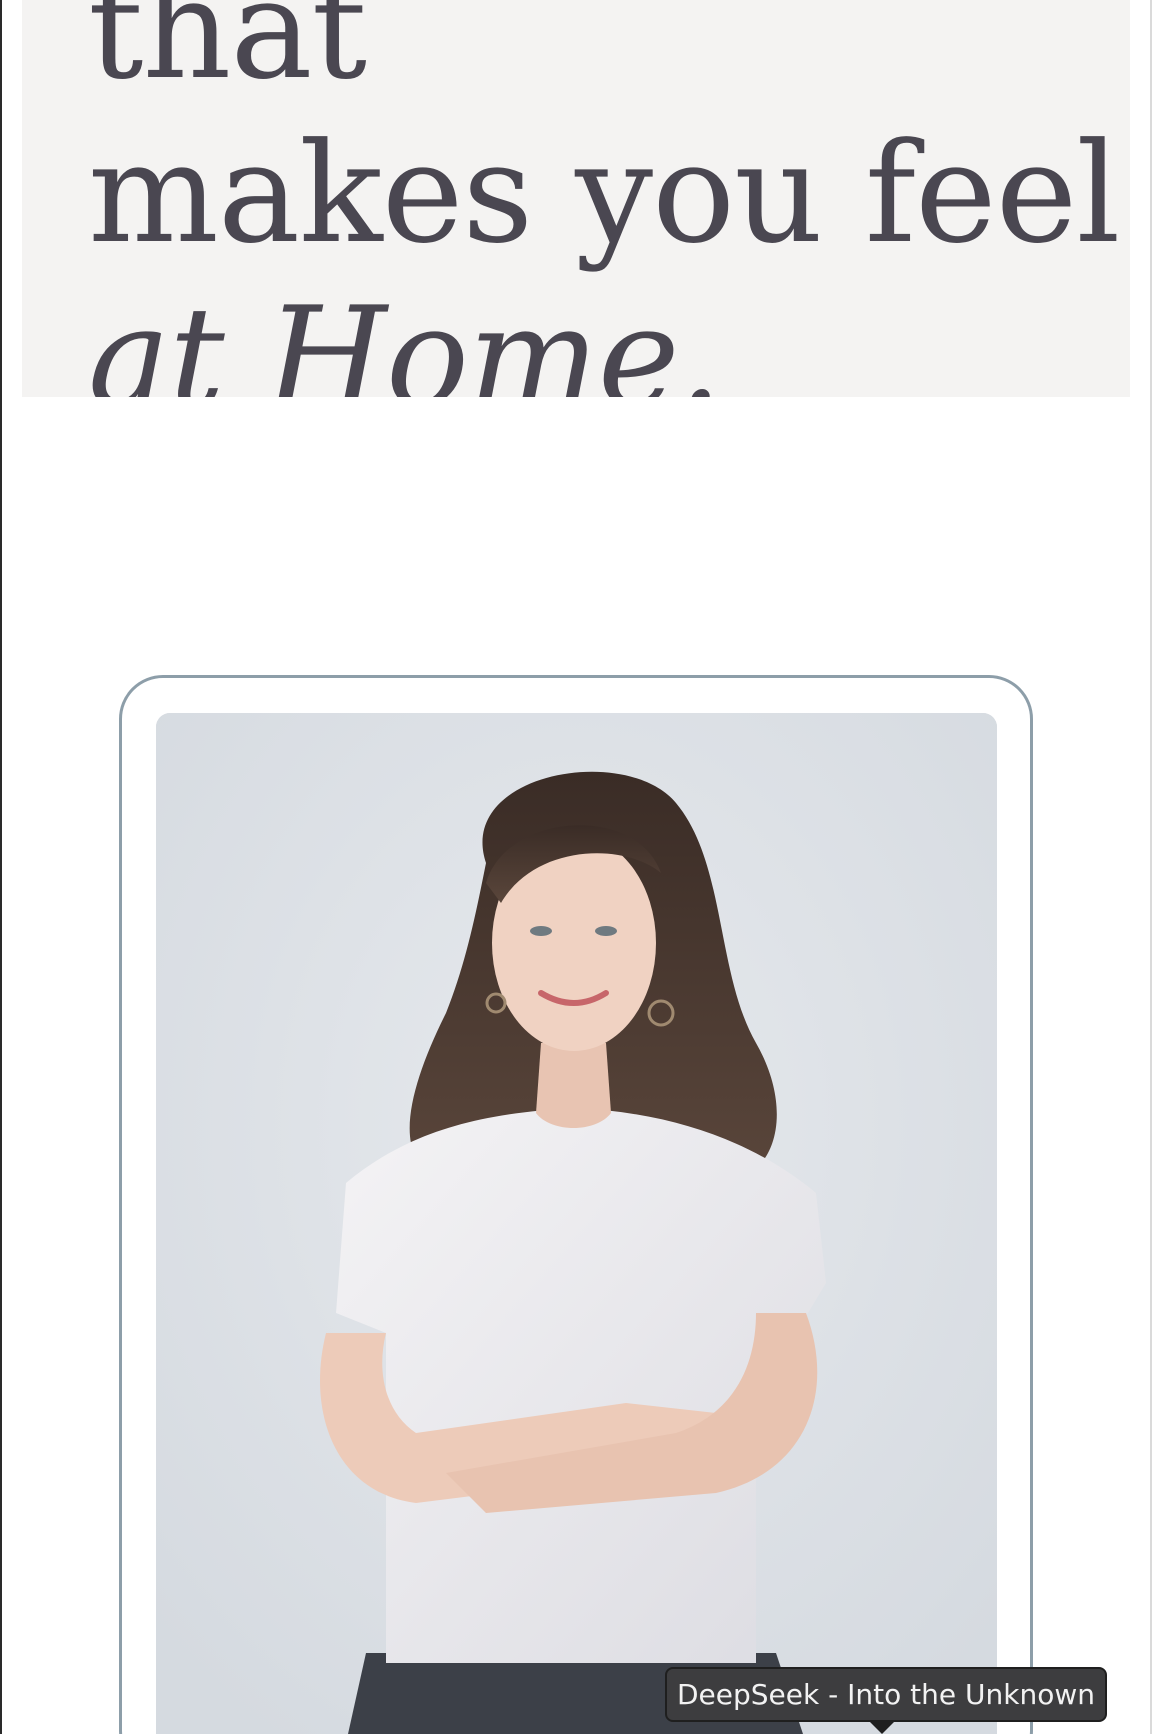 This screenshot has width=1152, height=1734. I want to click on window-edge-left, so click(1, 867).